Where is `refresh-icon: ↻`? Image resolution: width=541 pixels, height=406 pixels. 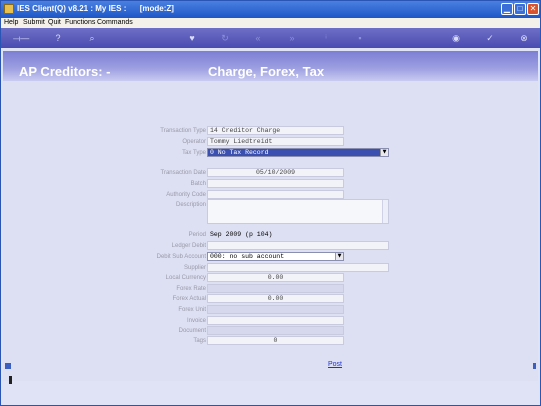
refresh-icon: ↻ is located at coordinates (225, 38).